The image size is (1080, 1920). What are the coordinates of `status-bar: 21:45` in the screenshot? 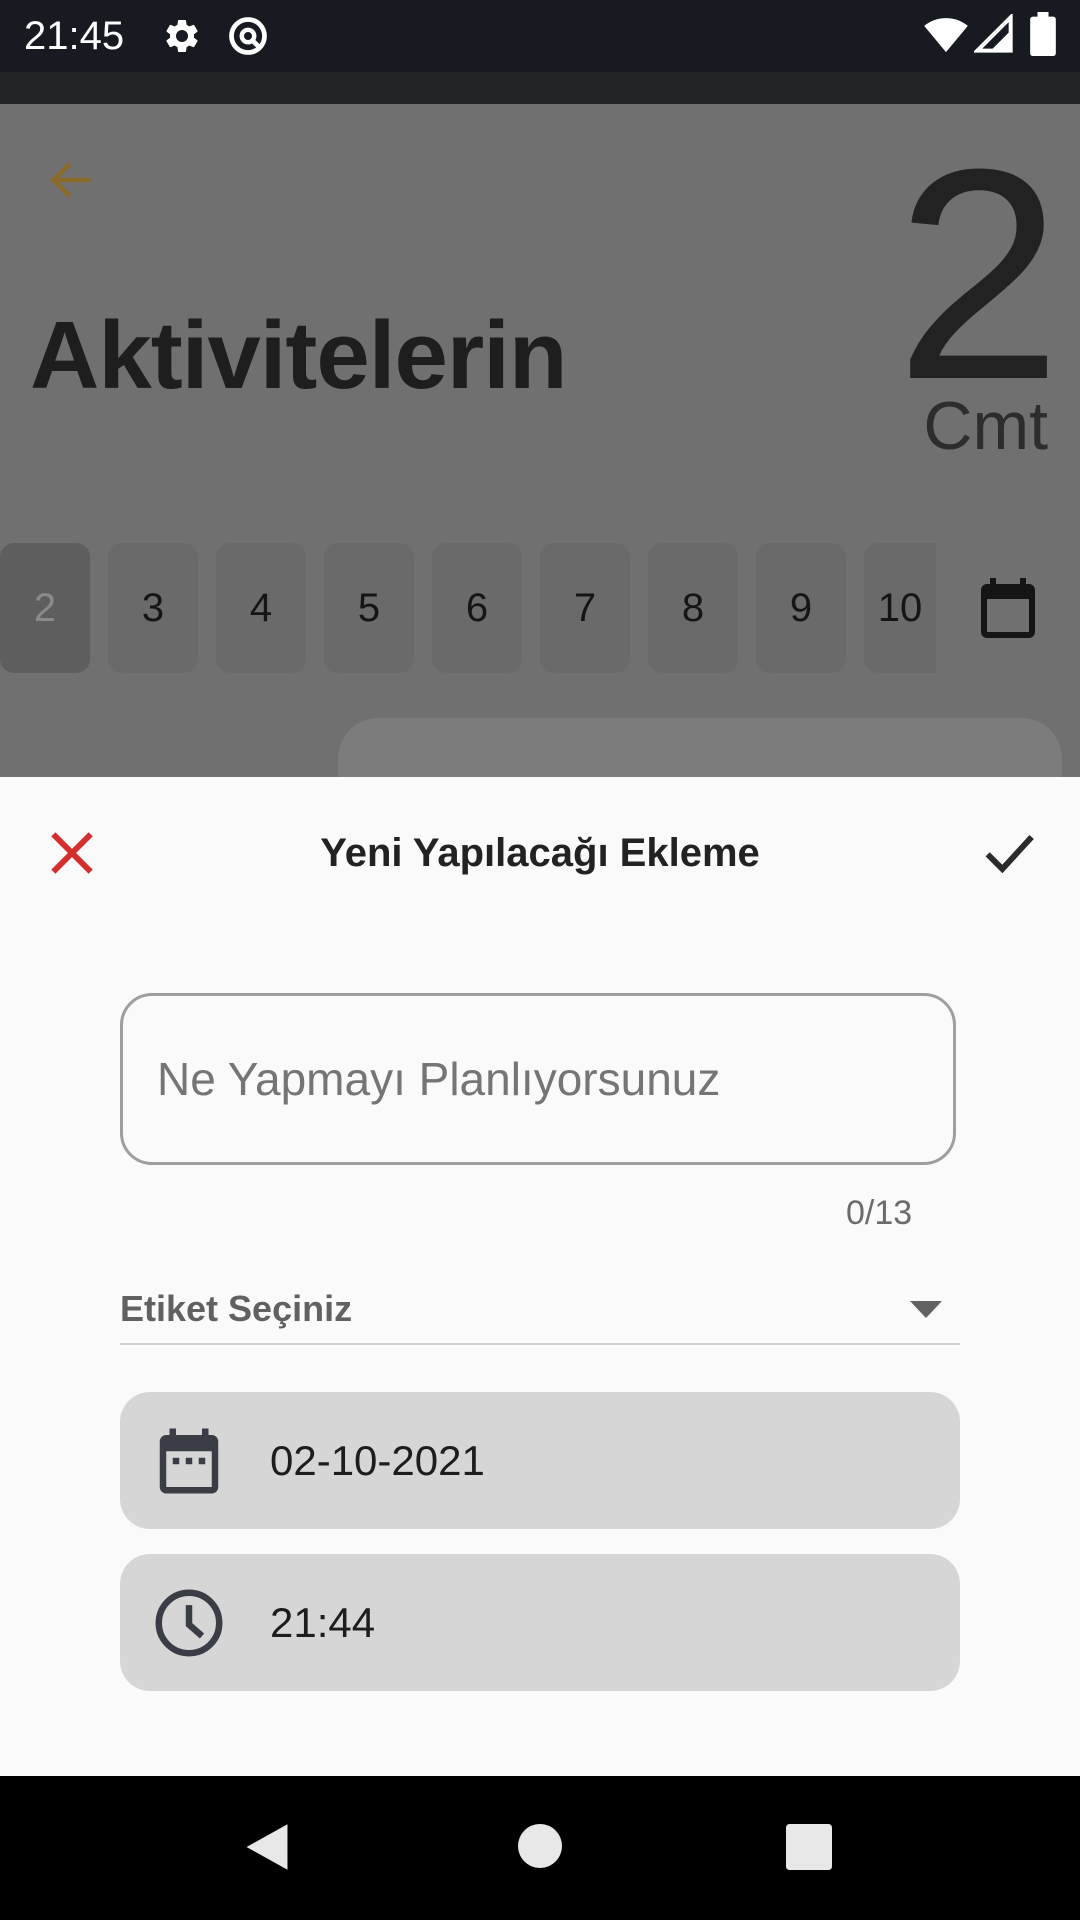 It's located at (540, 36).